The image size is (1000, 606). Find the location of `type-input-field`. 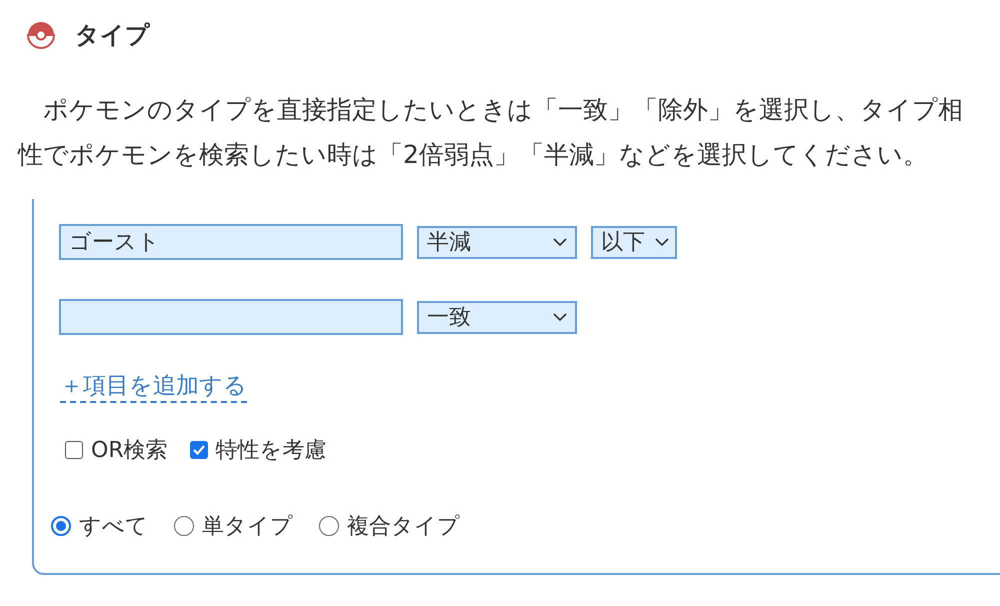

type-input-field is located at coordinates (231, 317).